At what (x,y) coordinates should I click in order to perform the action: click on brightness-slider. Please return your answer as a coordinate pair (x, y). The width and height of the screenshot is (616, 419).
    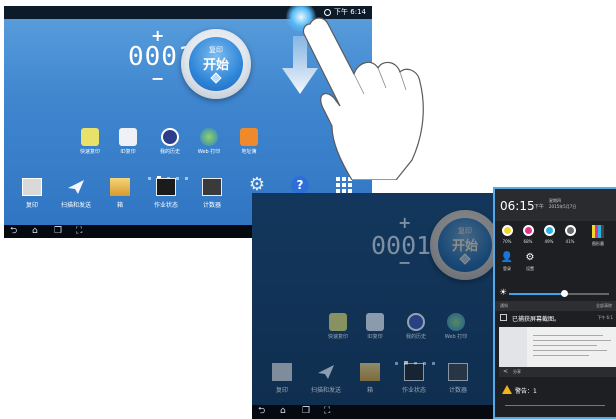
    Looking at the image, I should click on (559, 293).